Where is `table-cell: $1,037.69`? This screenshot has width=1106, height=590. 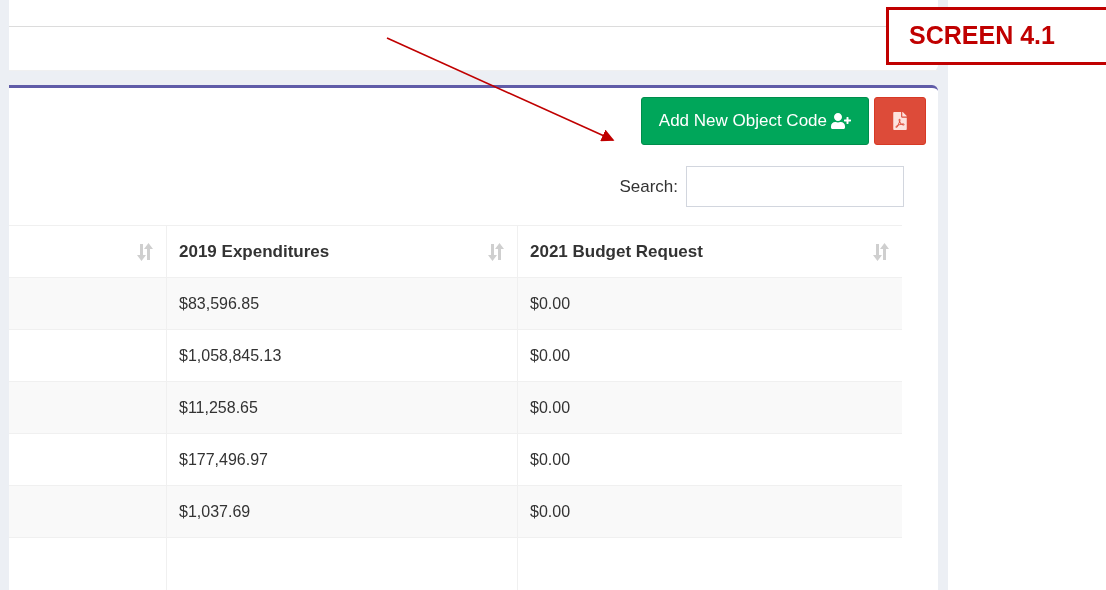 table-cell: $1,037.69 is located at coordinates (341, 511).